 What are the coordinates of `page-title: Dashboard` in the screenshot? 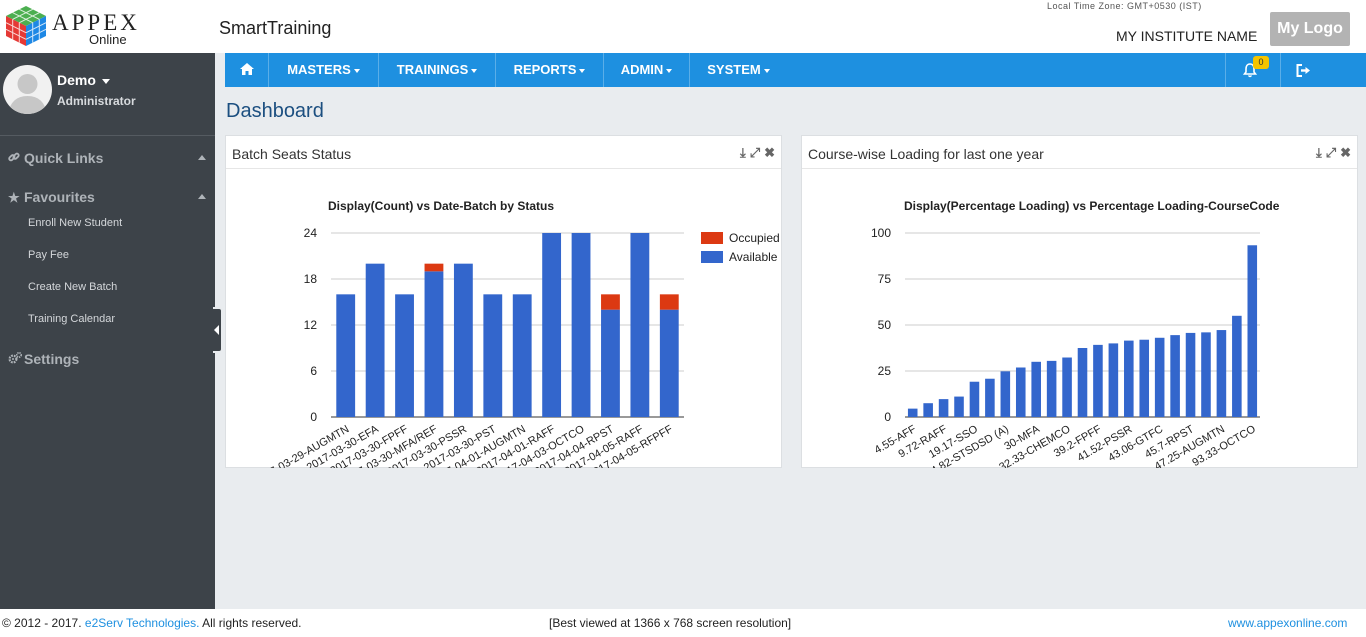 It's located at (275, 111).